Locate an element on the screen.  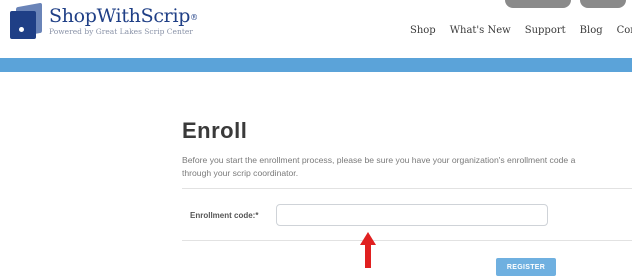
nav-item-support: Support is located at coordinates (545, 30).